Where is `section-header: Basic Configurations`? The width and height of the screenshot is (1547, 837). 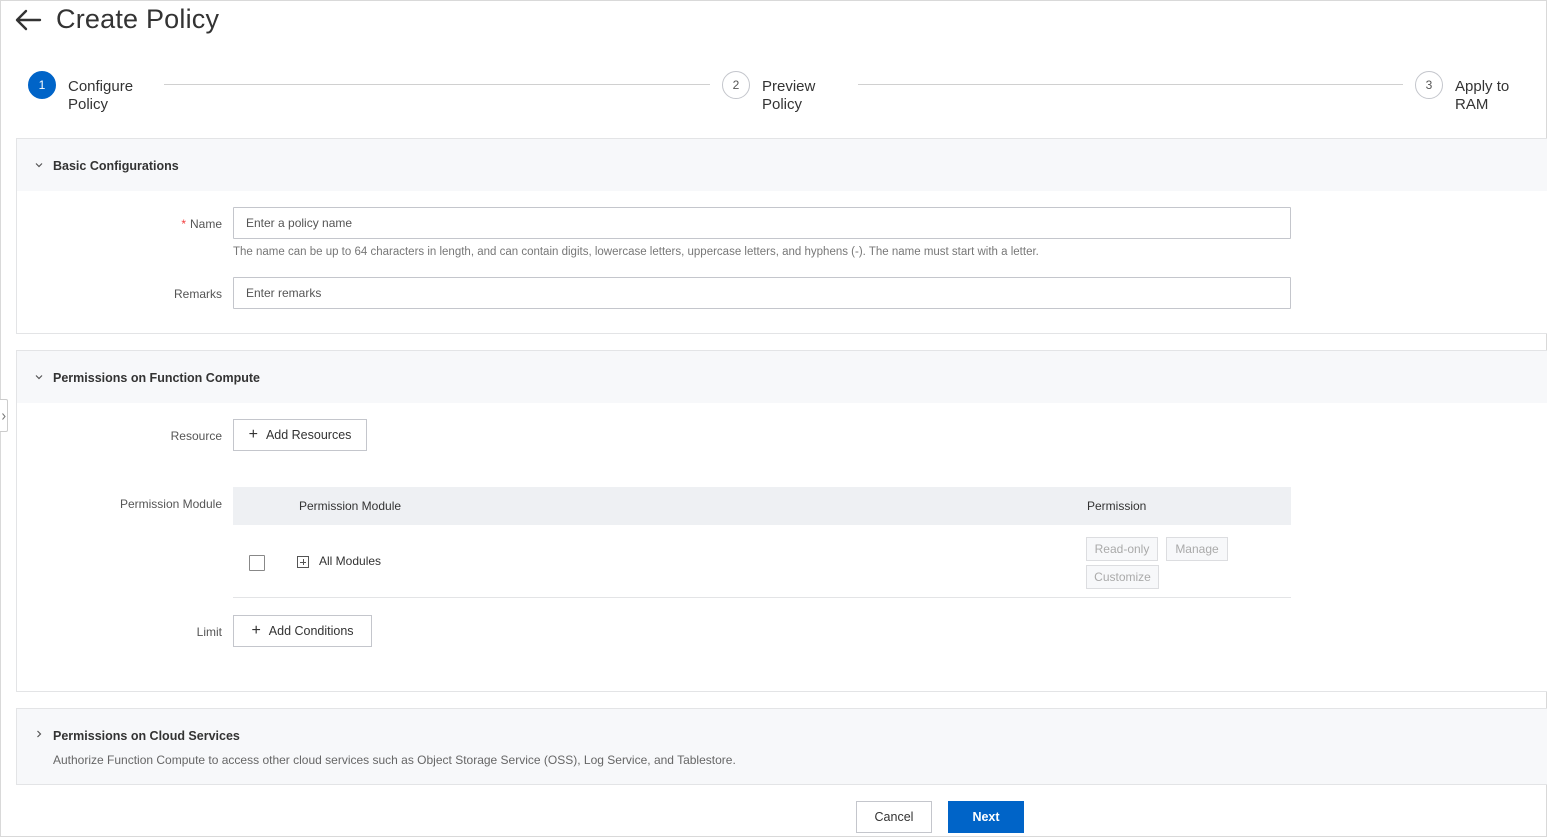
section-header: Basic Configurations is located at coordinates (782, 165).